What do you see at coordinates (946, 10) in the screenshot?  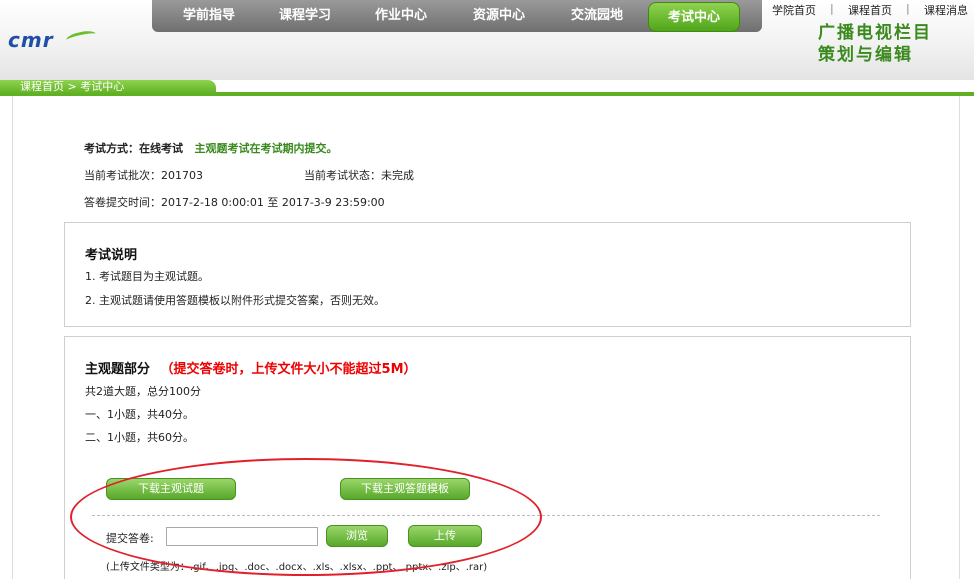 I see `link-course-messages: 课程消息` at bounding box center [946, 10].